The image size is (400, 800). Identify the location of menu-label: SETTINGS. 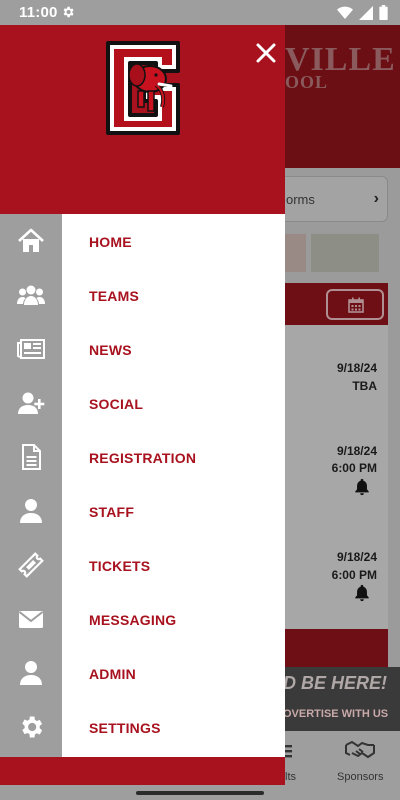
(125, 728).